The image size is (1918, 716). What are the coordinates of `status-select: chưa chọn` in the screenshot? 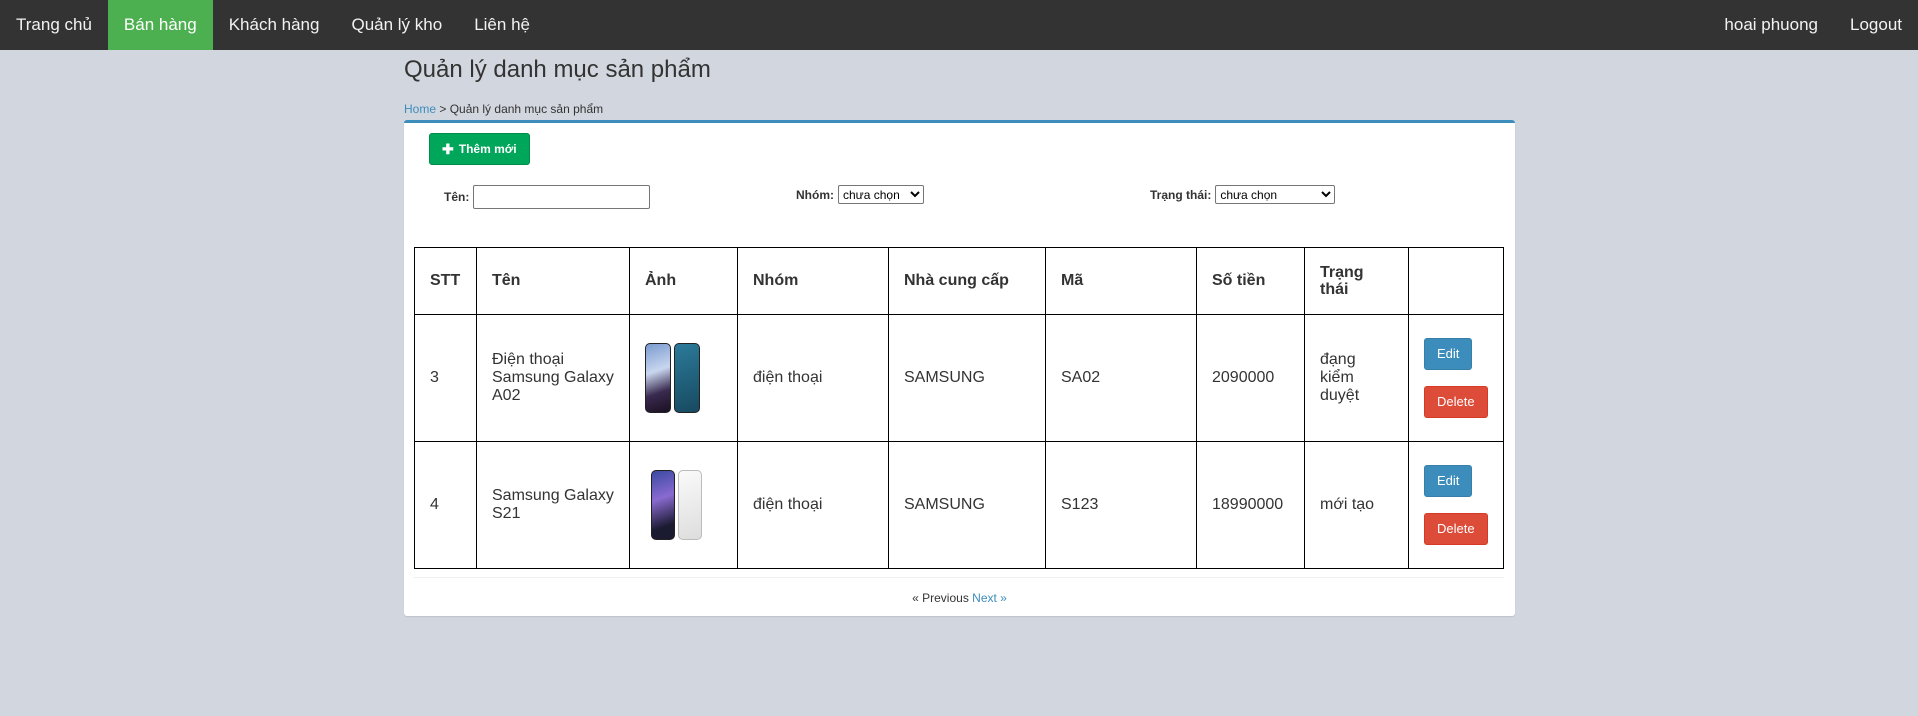 It's located at (1275, 194).